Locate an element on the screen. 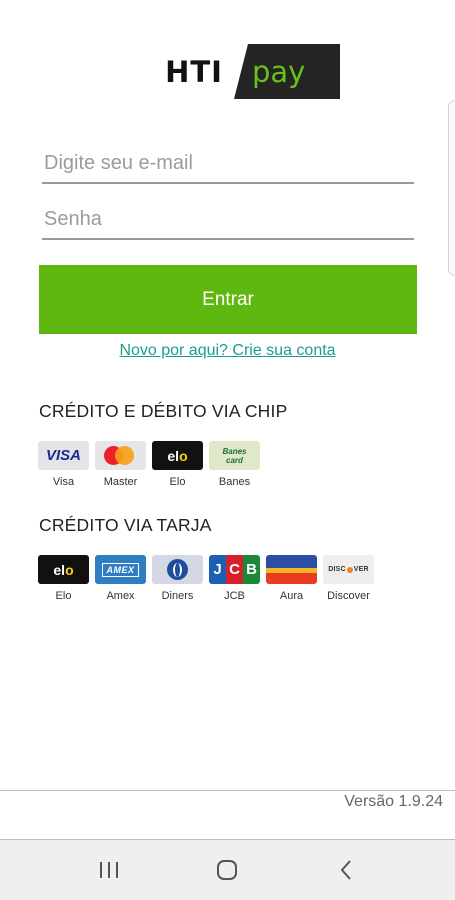  card-visa: VISA Visa is located at coordinates (63, 464).